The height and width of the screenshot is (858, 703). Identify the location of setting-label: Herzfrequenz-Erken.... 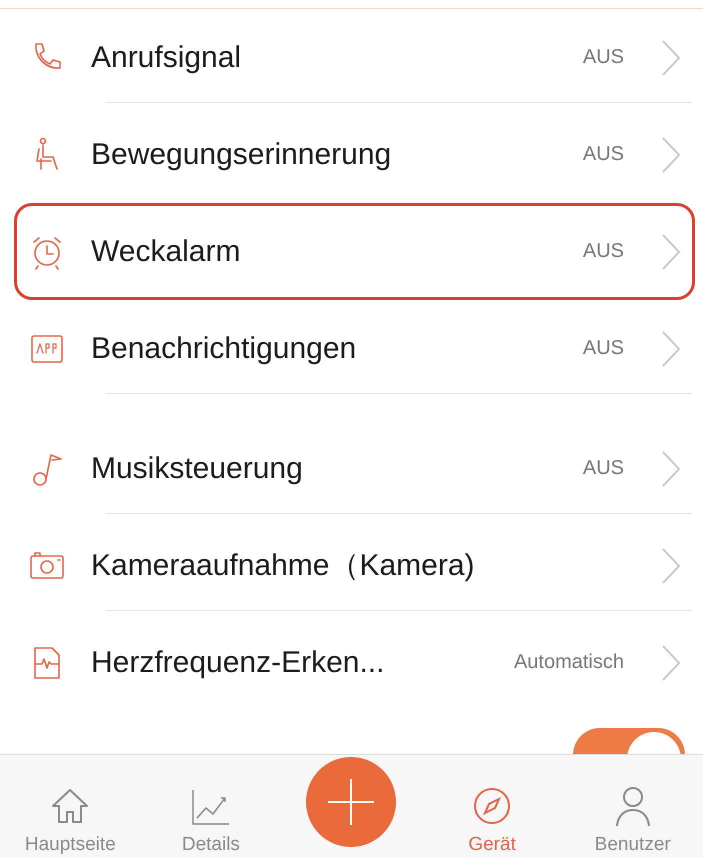
(238, 663).